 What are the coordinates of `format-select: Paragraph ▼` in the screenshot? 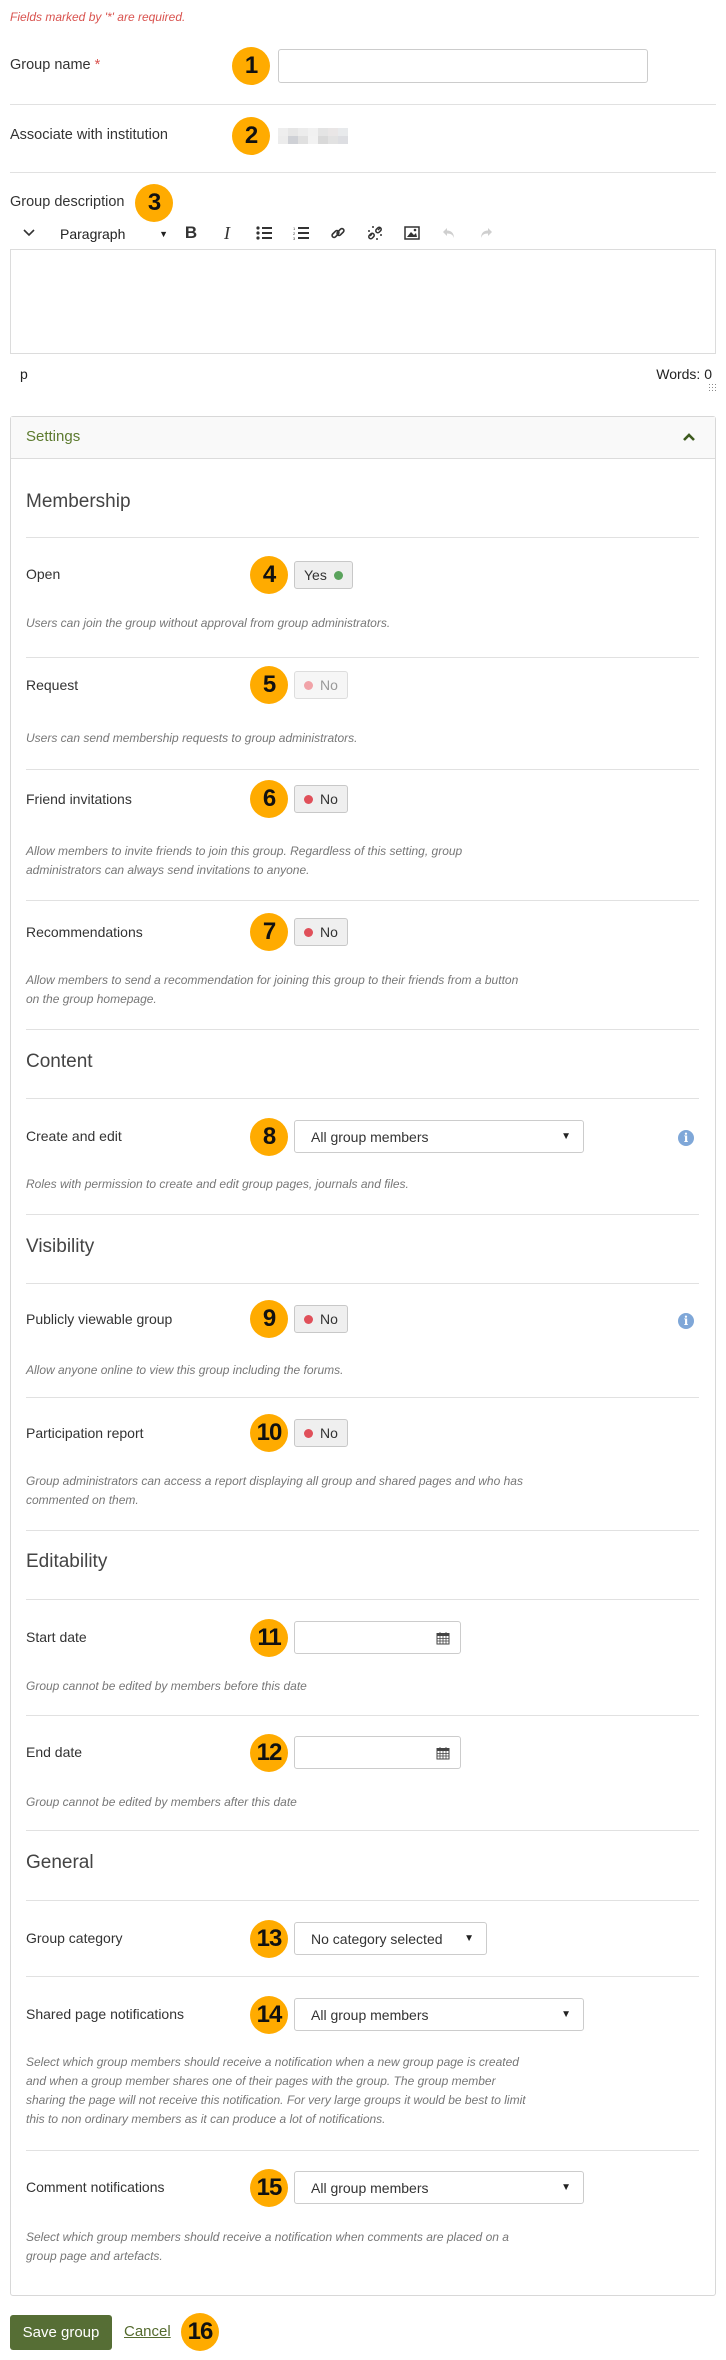 It's located at (114, 234).